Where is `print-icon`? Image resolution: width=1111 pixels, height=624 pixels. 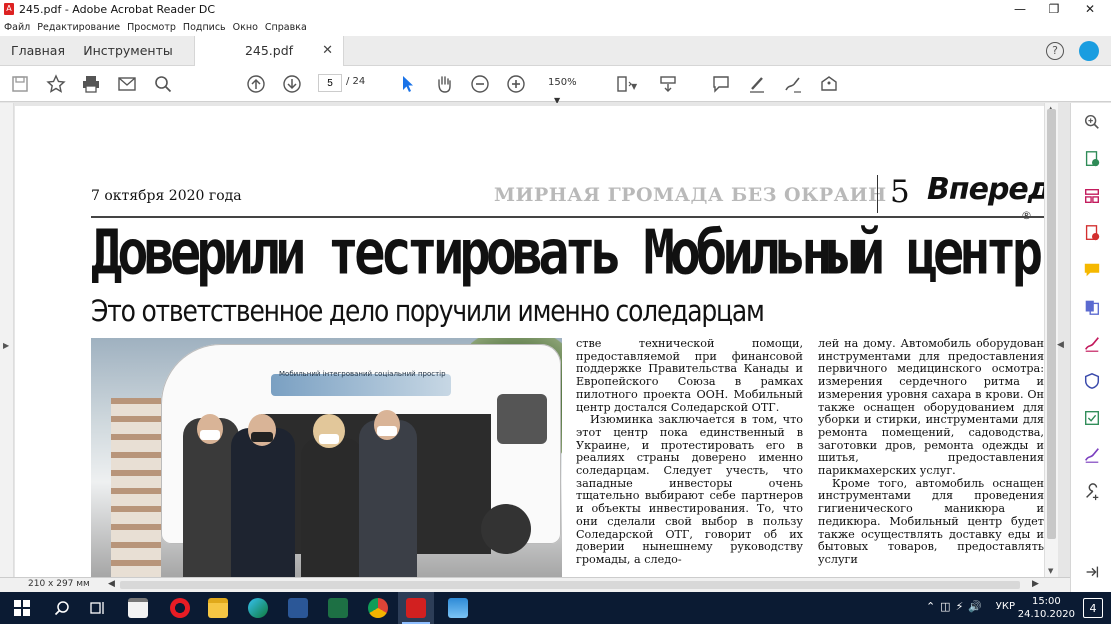
print-icon is located at coordinates (91, 84).